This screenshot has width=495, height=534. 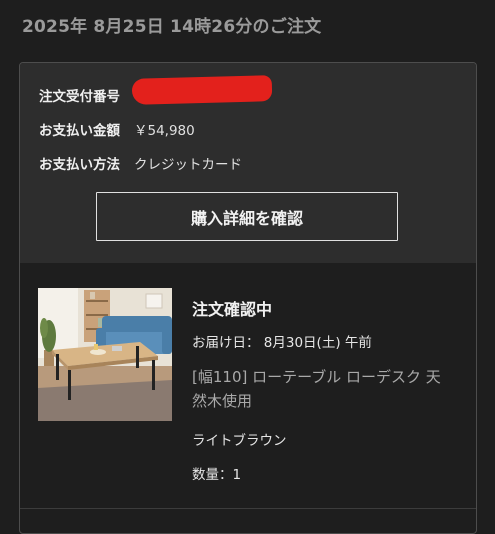 What do you see at coordinates (318, 389) in the screenshot?
I see `product-name-link: [幅110] ローテーブル ローデスク 天然木使用` at bounding box center [318, 389].